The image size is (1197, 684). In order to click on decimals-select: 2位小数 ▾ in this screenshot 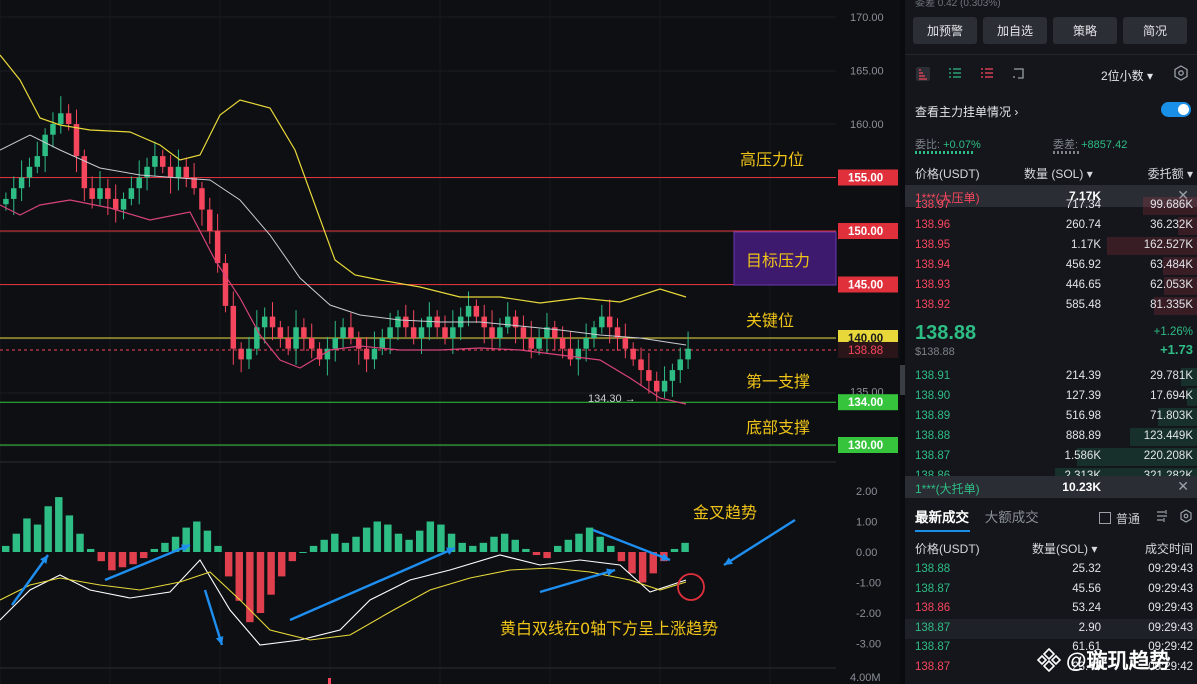, I will do `click(1127, 75)`.